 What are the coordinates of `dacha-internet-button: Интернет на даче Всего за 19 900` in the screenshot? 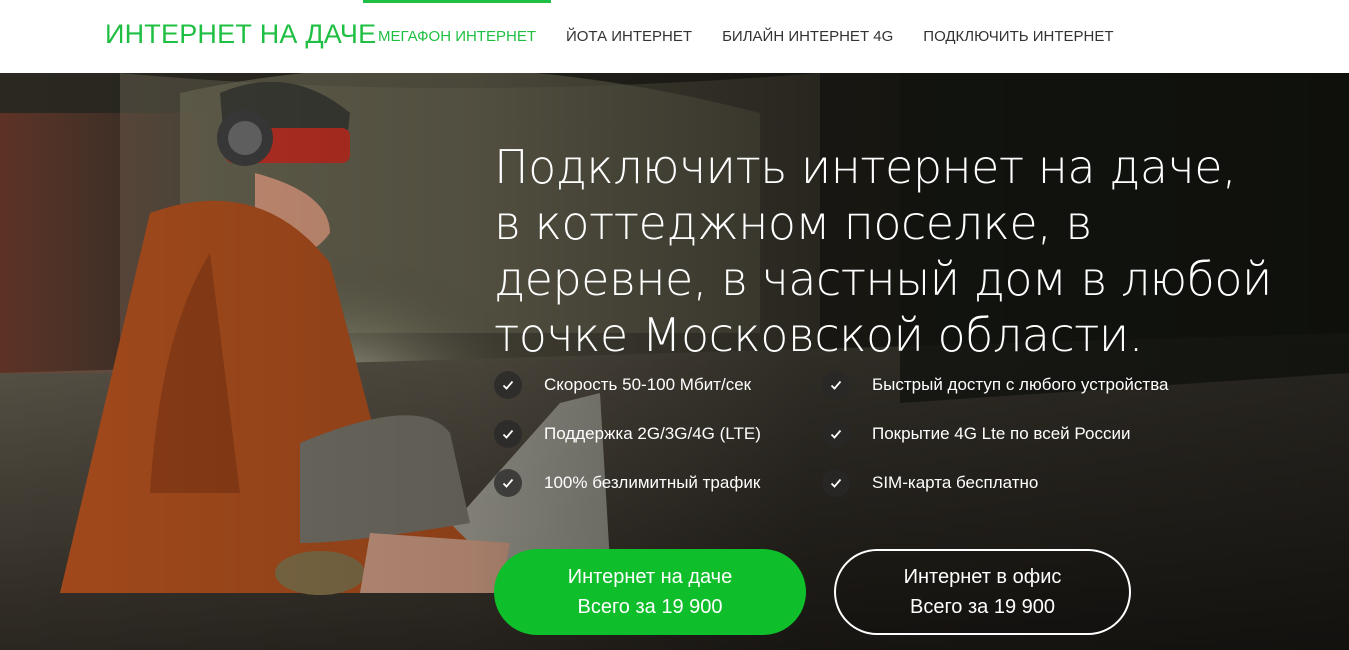 It's located at (650, 592).